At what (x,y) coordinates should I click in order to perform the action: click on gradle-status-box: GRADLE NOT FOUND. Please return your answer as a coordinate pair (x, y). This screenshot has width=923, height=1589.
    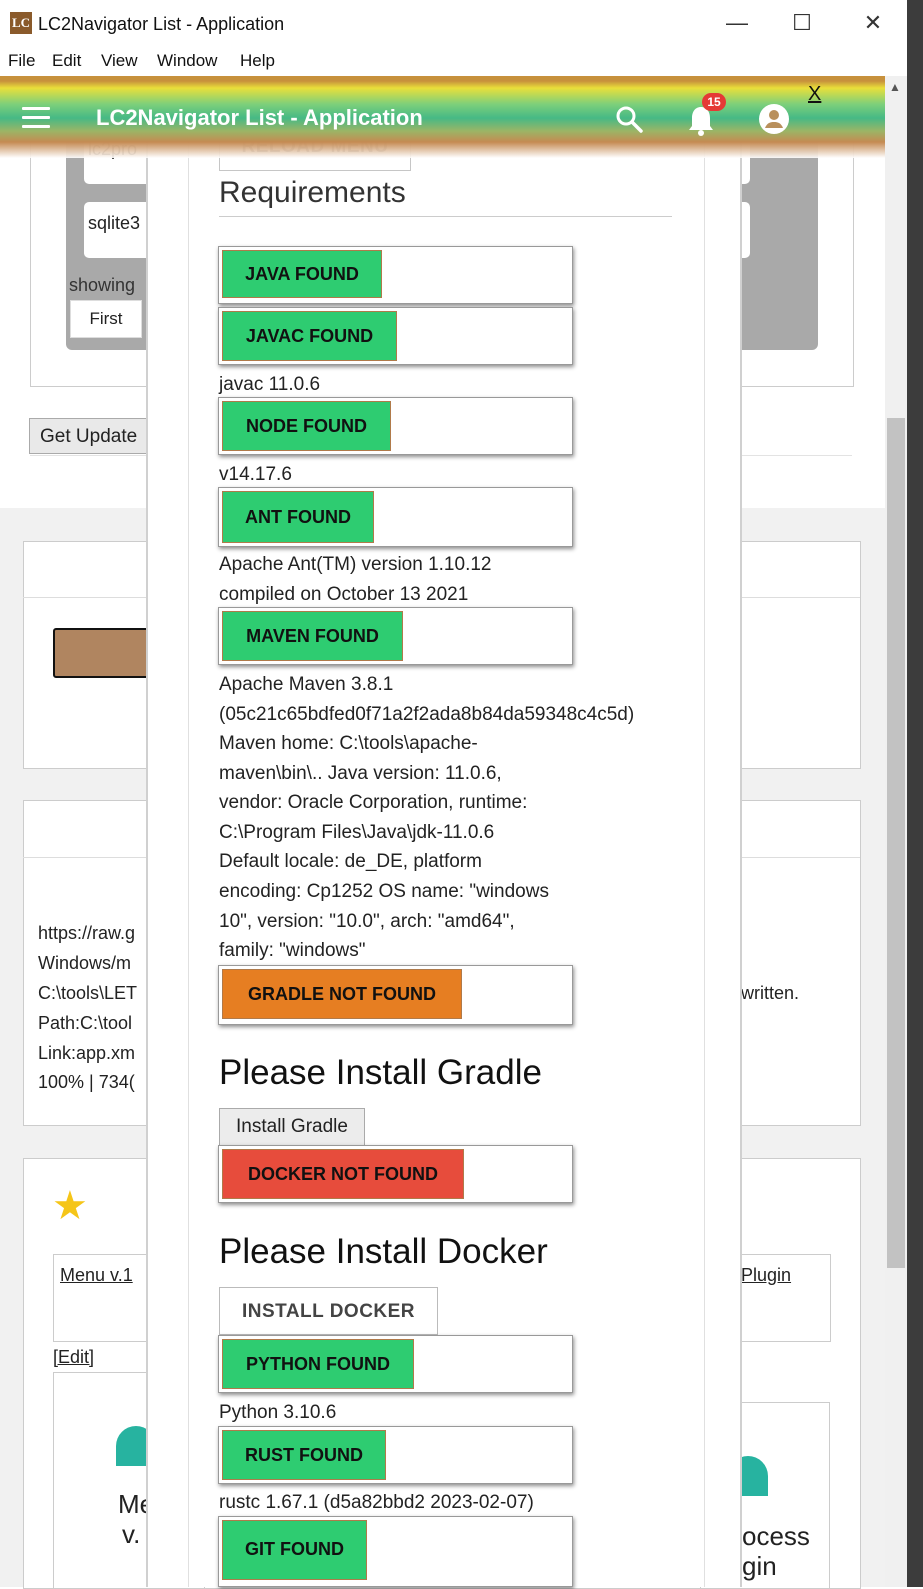
    Looking at the image, I should click on (395, 995).